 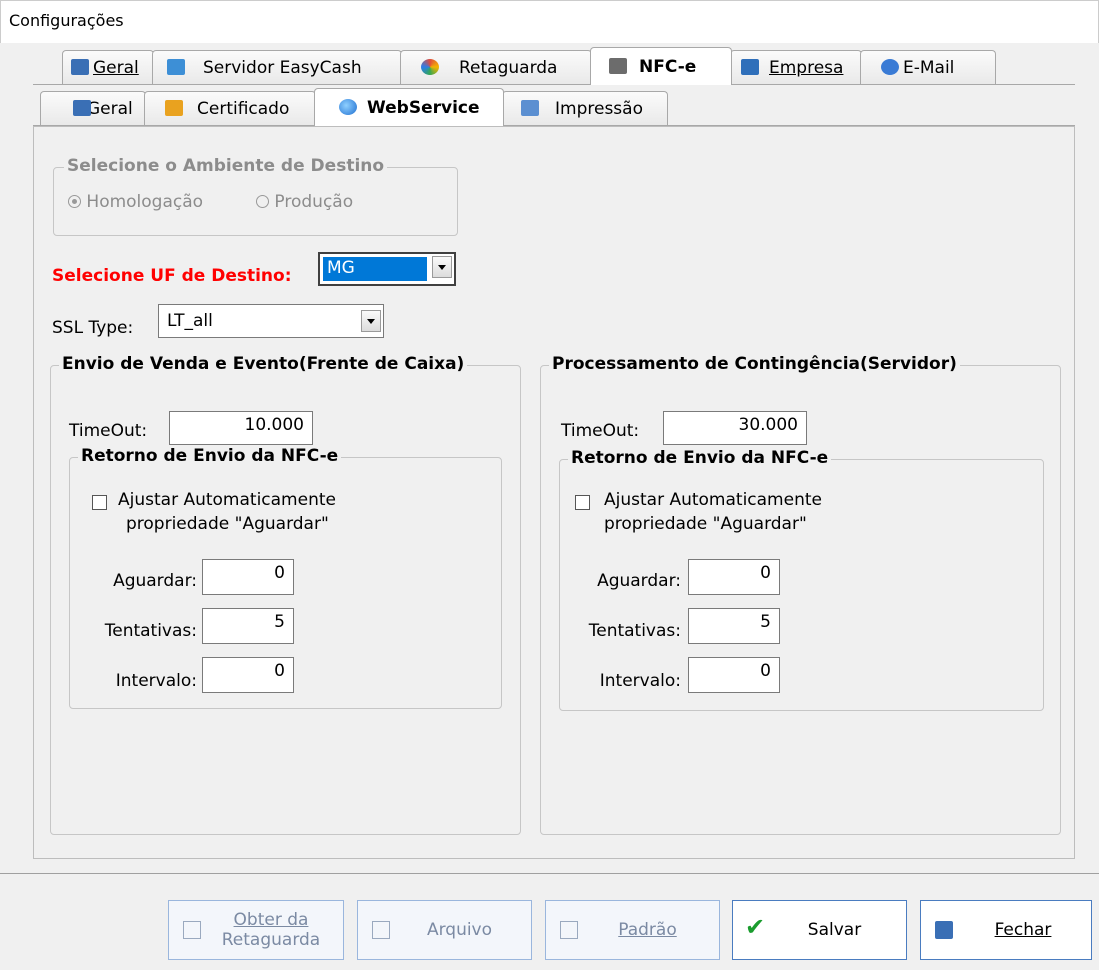 I want to click on fechar-button: Fechar, so click(x=1006, y=930).